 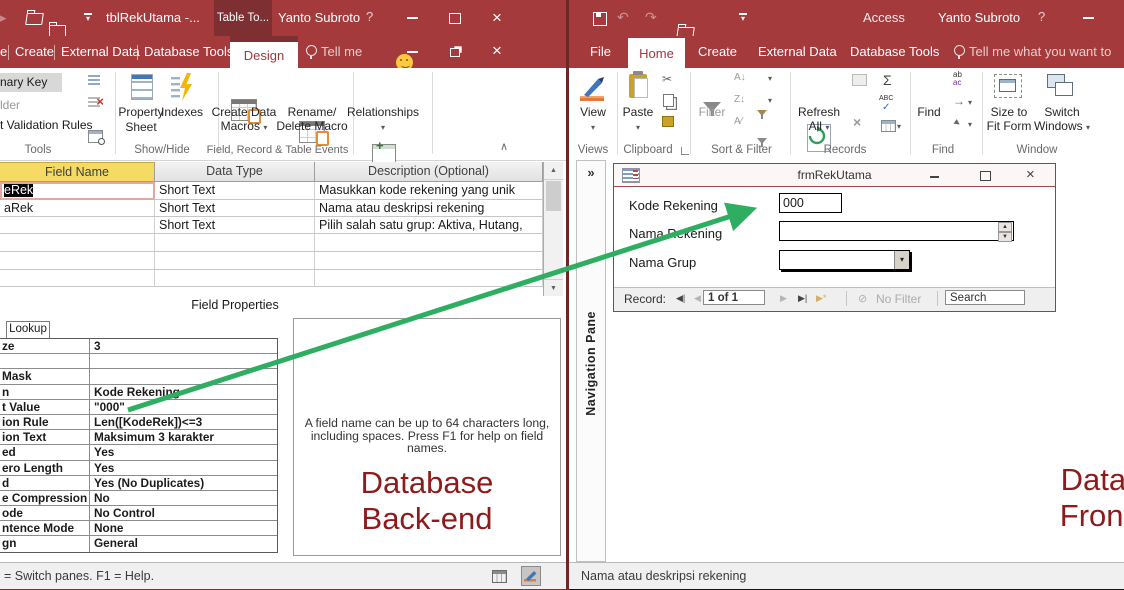 I want to click on goto-icon: →, so click(x=959, y=101).